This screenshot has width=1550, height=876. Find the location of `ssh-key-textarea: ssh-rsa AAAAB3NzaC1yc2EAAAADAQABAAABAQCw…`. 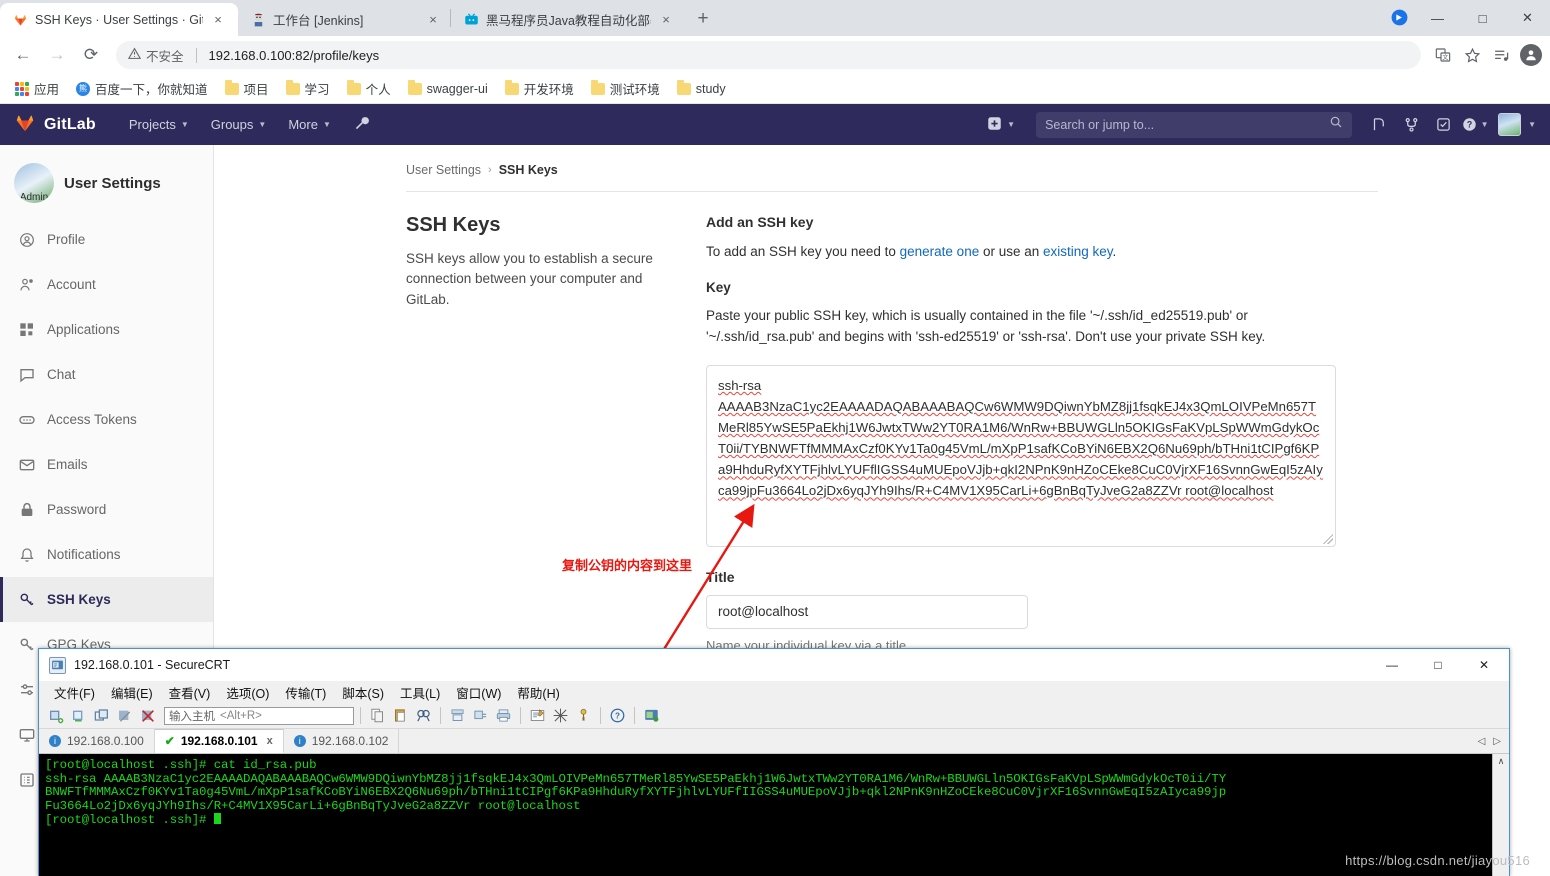

ssh-key-textarea: ssh-rsa AAAAB3NzaC1yc2EAAAADAQABAAABAQCw… is located at coordinates (1021, 455).